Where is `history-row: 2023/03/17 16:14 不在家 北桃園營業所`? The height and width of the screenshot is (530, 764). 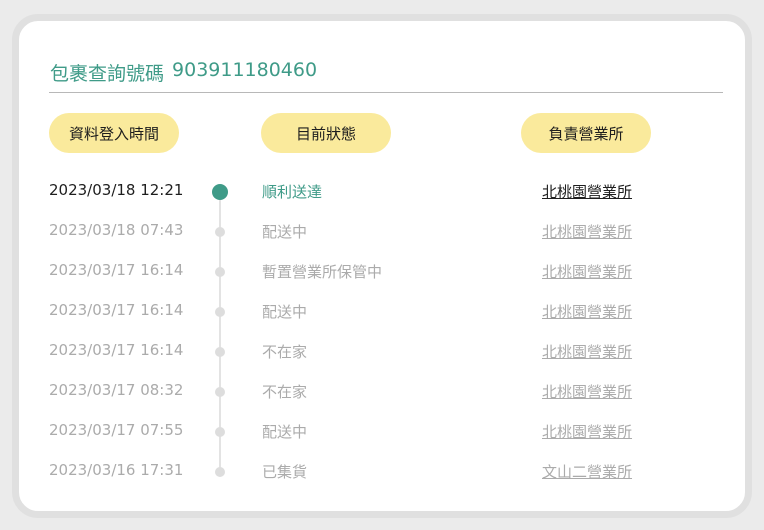
history-row: 2023/03/17 16:14 不在家 北桃園營業所 is located at coordinates (382, 351).